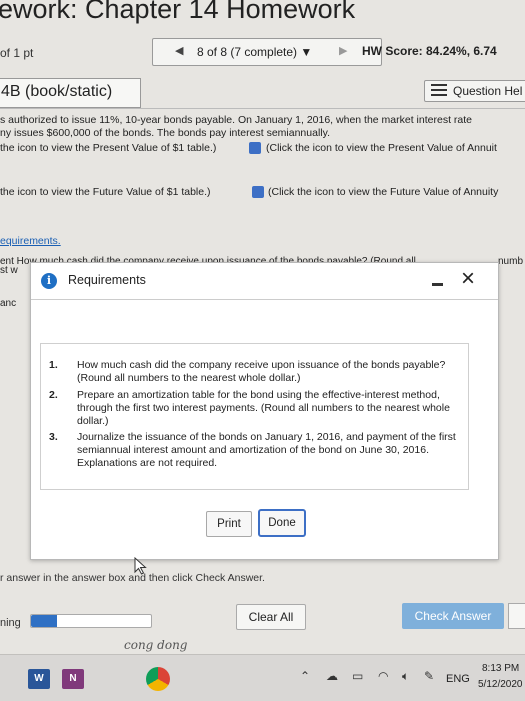 The height and width of the screenshot is (701, 525). Describe the element at coordinates (53, 365) in the screenshot. I see `item-number: 1.` at that location.